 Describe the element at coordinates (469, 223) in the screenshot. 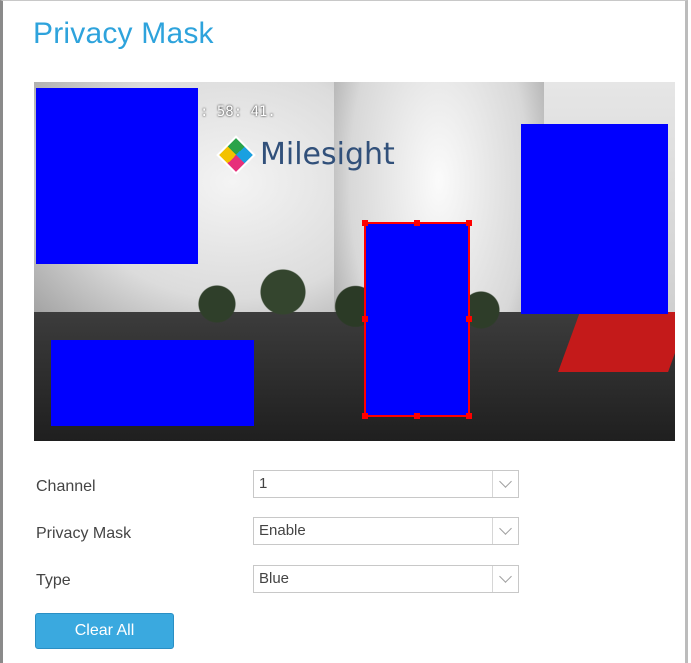

I see `resize-handle-top-right` at that location.